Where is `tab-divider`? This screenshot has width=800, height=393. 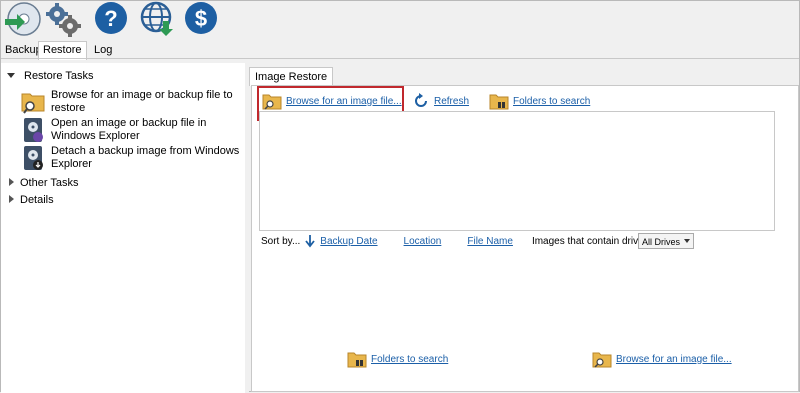 tab-divider is located at coordinates (400, 58).